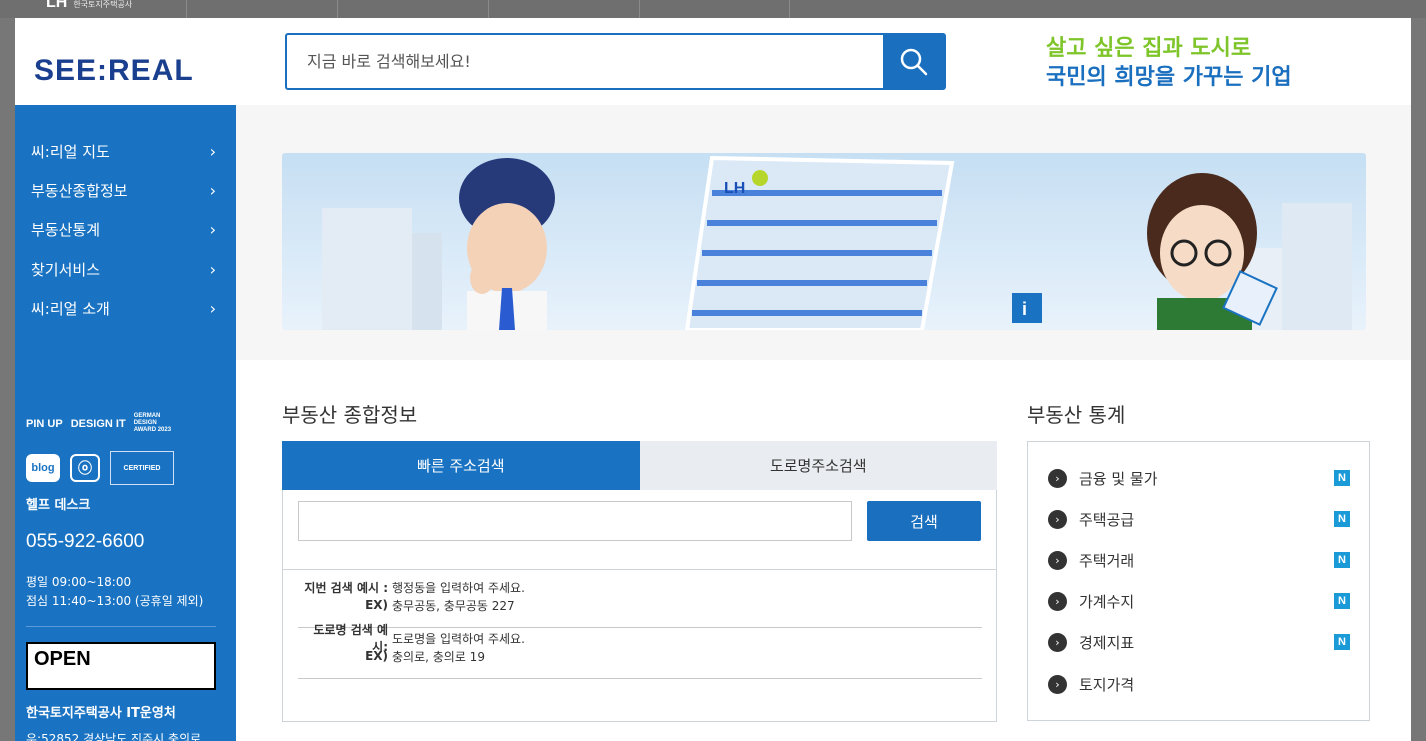 This screenshot has height=741, width=1426. Describe the element at coordinates (121, 666) in the screenshot. I see `open-license-badge: OPEN` at that location.